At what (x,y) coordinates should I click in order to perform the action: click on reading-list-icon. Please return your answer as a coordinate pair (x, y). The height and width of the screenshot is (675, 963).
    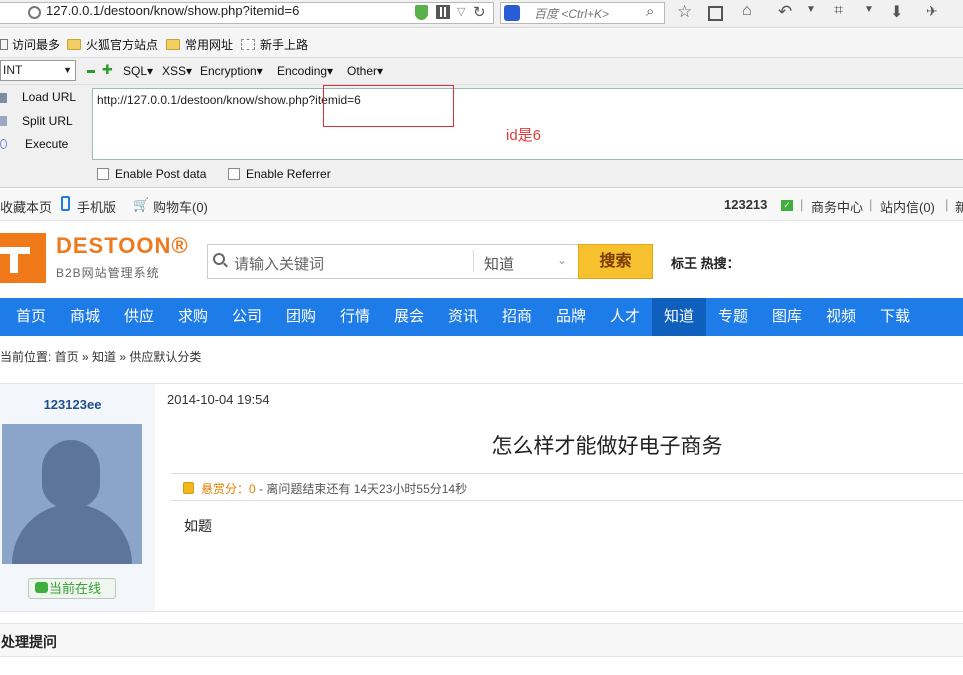
    Looking at the image, I should click on (715, 13).